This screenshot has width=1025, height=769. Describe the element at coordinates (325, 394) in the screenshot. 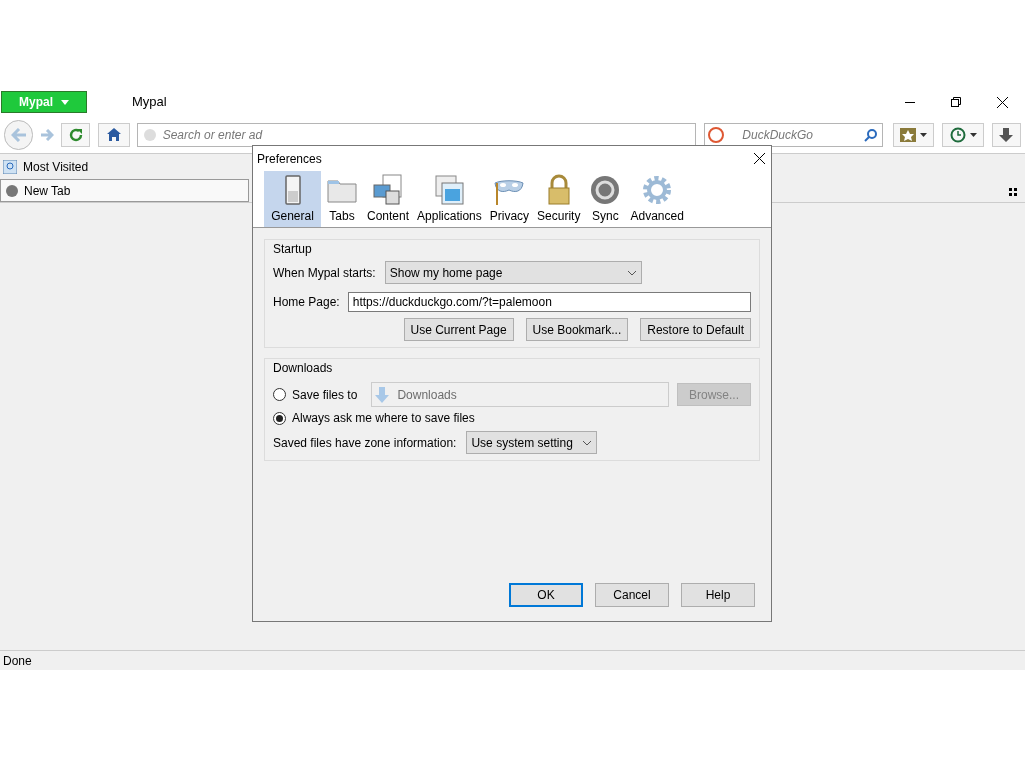

I see `radio-label: Save files to` at that location.